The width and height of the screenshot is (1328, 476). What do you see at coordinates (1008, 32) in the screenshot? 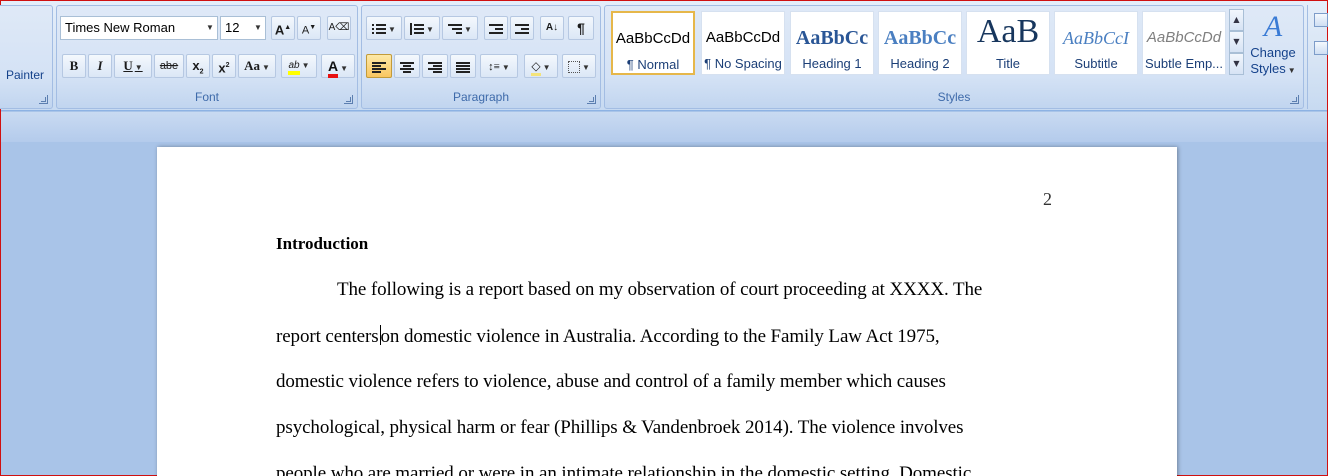
I see `style-sample: AaB` at bounding box center [1008, 32].